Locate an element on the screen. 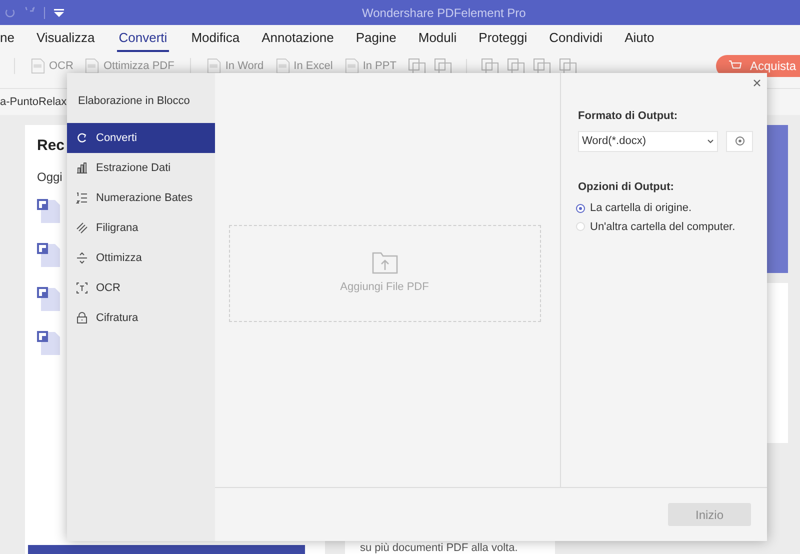 The width and height of the screenshot is (800, 554). menu-tab: Annotazione is located at coordinates (298, 40).